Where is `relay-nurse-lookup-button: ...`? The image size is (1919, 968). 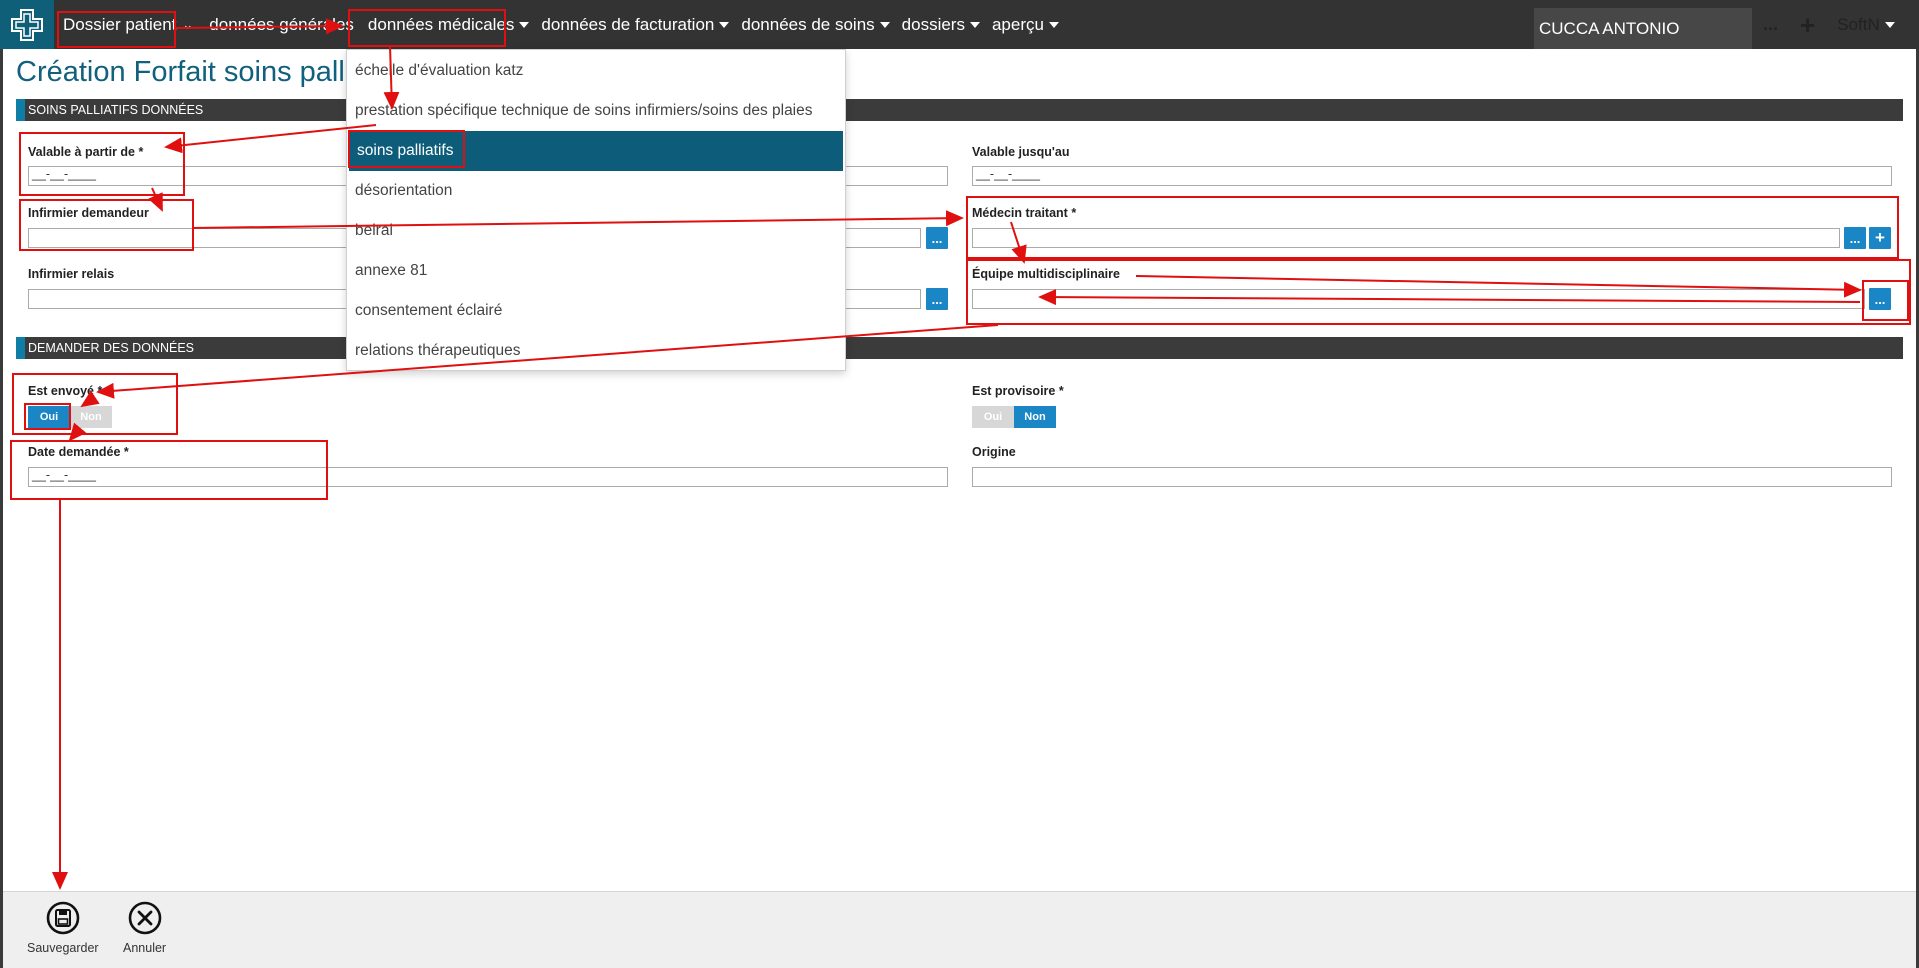
relay-nurse-lookup-button: ... is located at coordinates (937, 299).